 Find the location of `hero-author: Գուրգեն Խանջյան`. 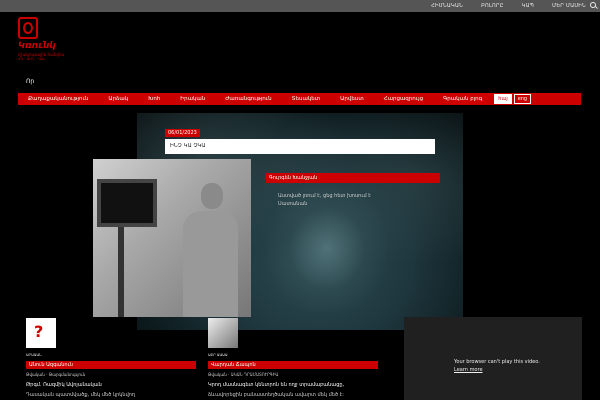

hero-author: Գուրգեն Խանջյան is located at coordinates (353, 178).